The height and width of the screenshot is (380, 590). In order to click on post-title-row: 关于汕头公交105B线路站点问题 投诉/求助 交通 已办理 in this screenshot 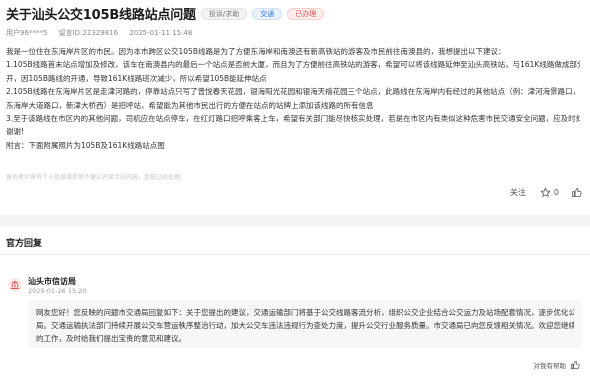, I will do `click(165, 13)`.